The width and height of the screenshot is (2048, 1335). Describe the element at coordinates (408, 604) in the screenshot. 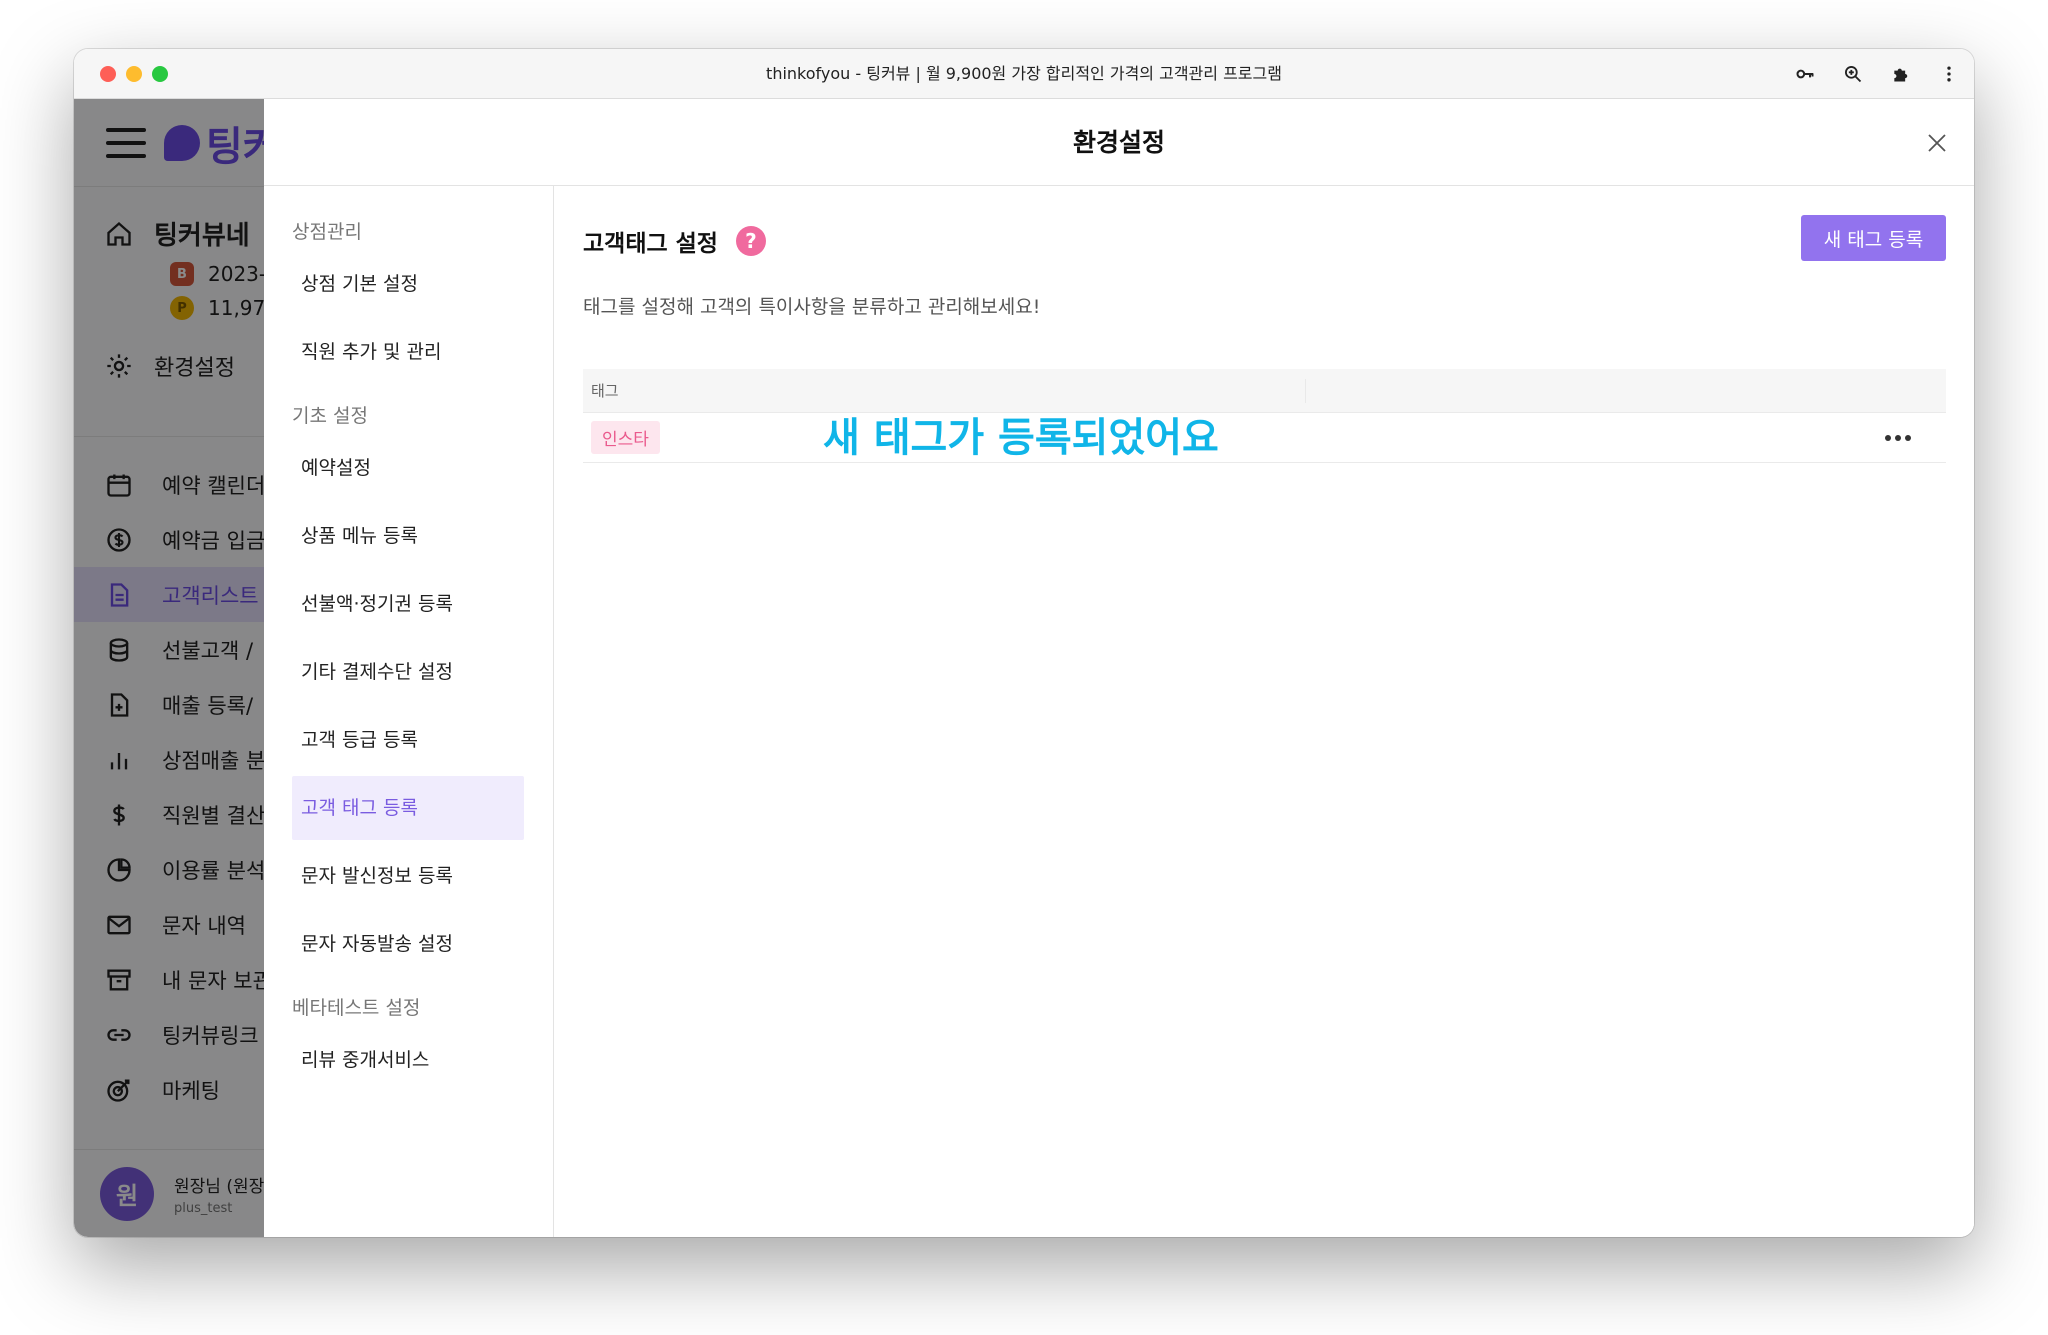

I see `settings-item-1-2: 선불액·정기권 등록` at that location.